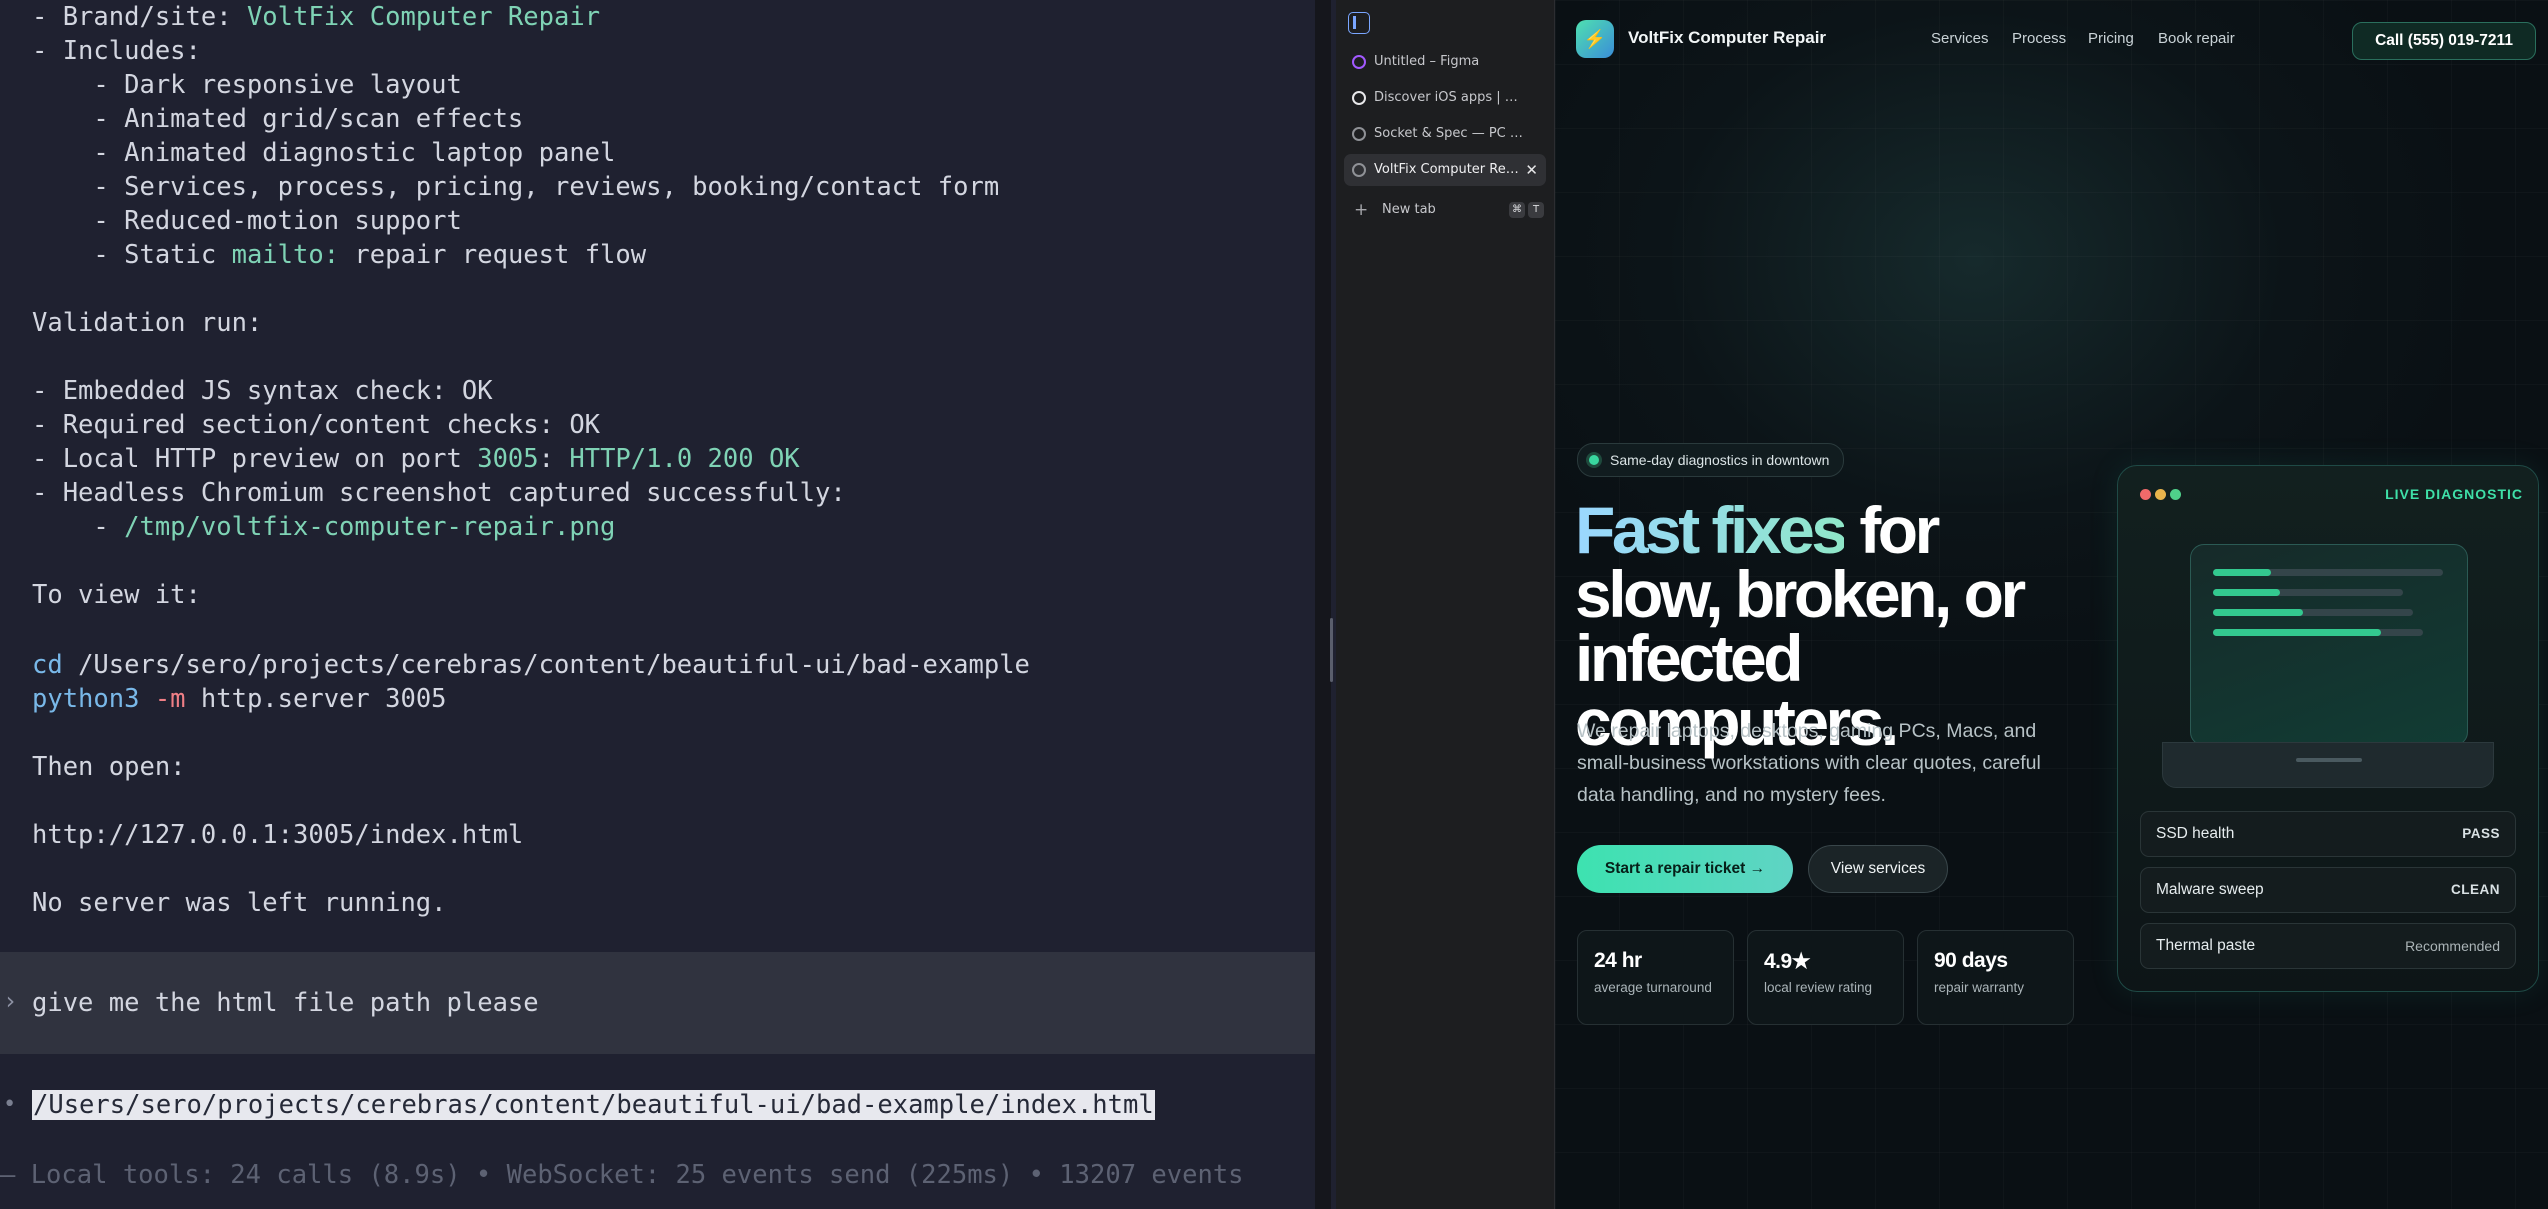  I want to click on close-tab-icon: ✕, so click(1531, 170).